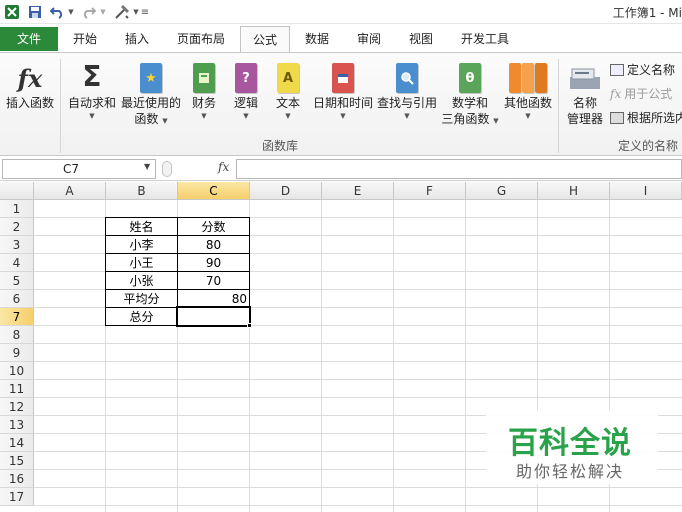 The height and width of the screenshot is (512, 682). What do you see at coordinates (574, 191) in the screenshot?
I see `column-header-h: H` at bounding box center [574, 191].